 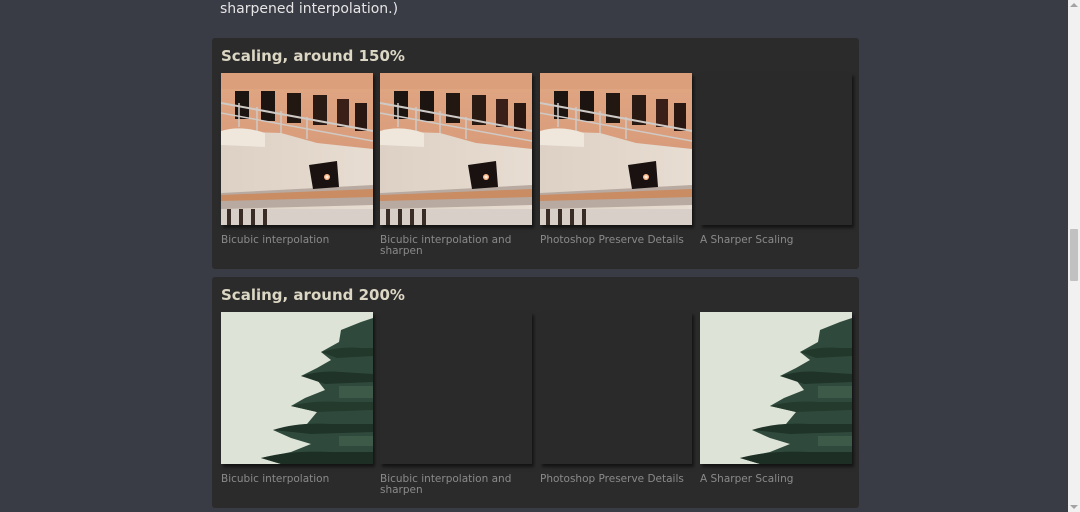 I want to click on scroll-up-arrow-icon, so click(x=1074, y=5).